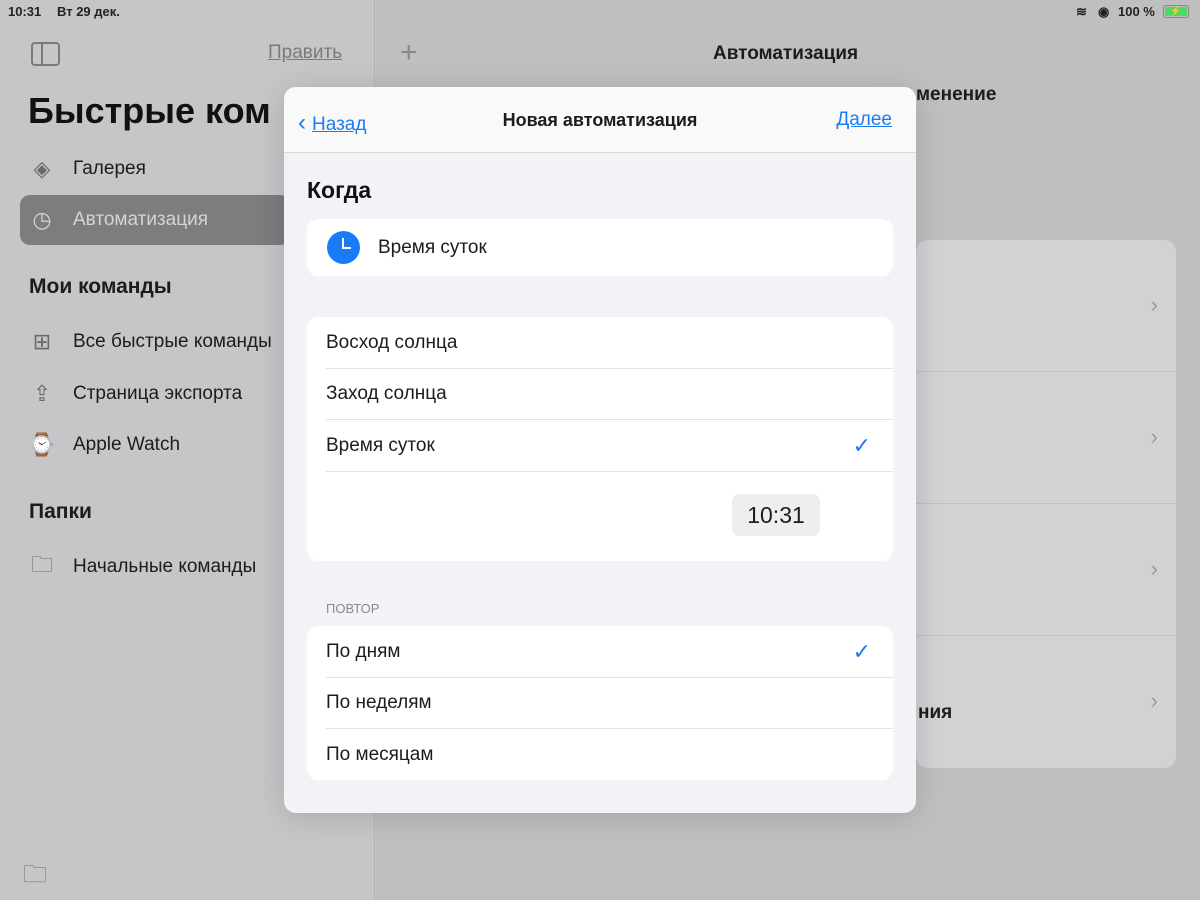 This screenshot has height=900, width=1200. What do you see at coordinates (25, 11) in the screenshot?
I see `status-time: 10:31` at bounding box center [25, 11].